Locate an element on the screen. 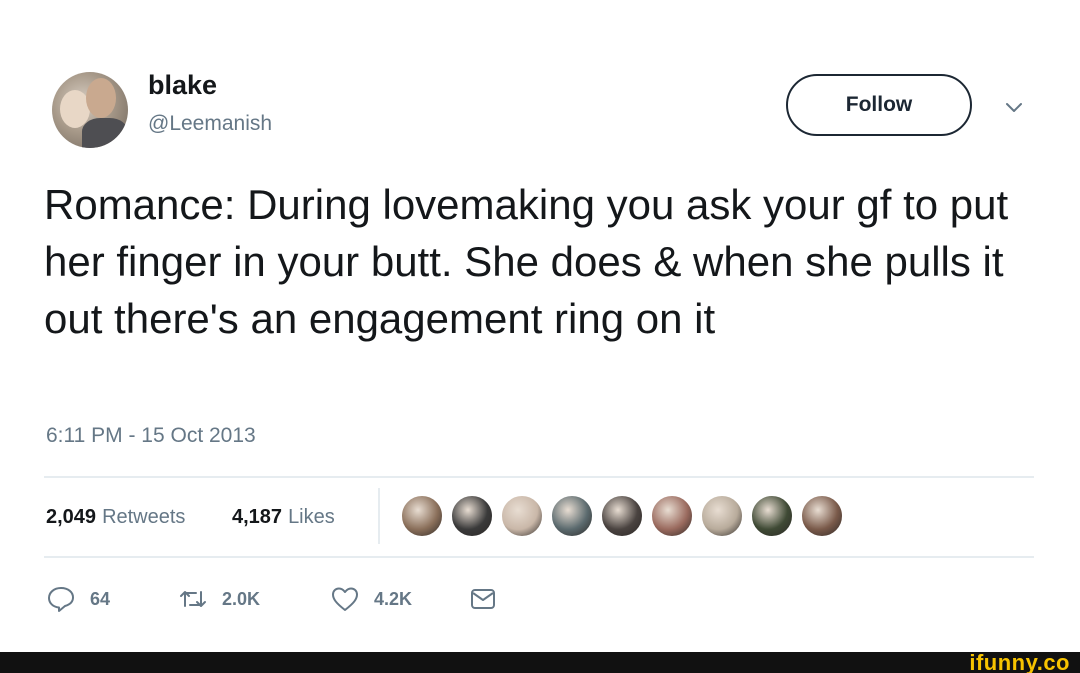  reply-count: 64 is located at coordinates (100, 598).